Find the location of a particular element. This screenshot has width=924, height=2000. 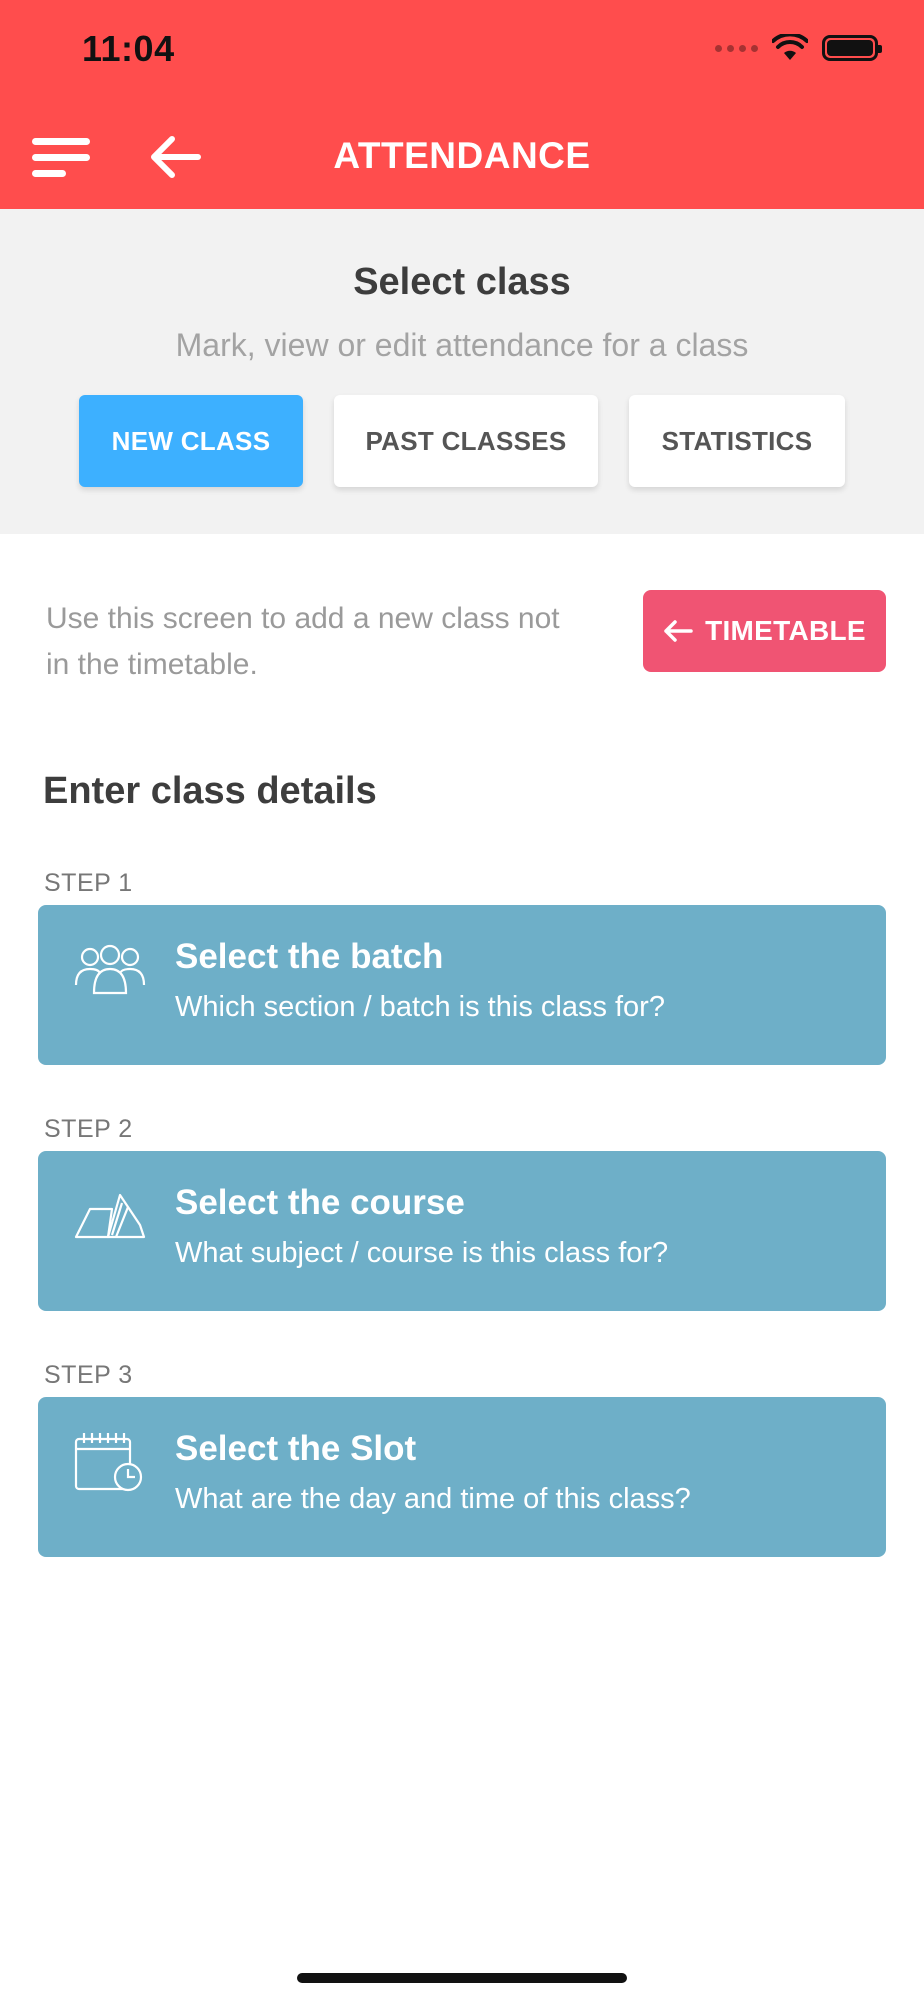

arrow-left-icon is located at coordinates (678, 631).